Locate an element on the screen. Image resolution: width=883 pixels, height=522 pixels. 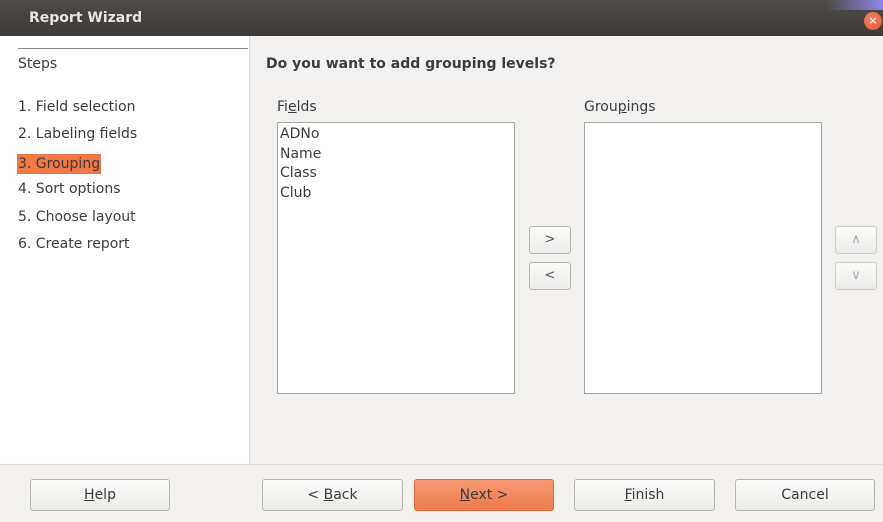
cancel-button: Cancel is located at coordinates (805, 495).